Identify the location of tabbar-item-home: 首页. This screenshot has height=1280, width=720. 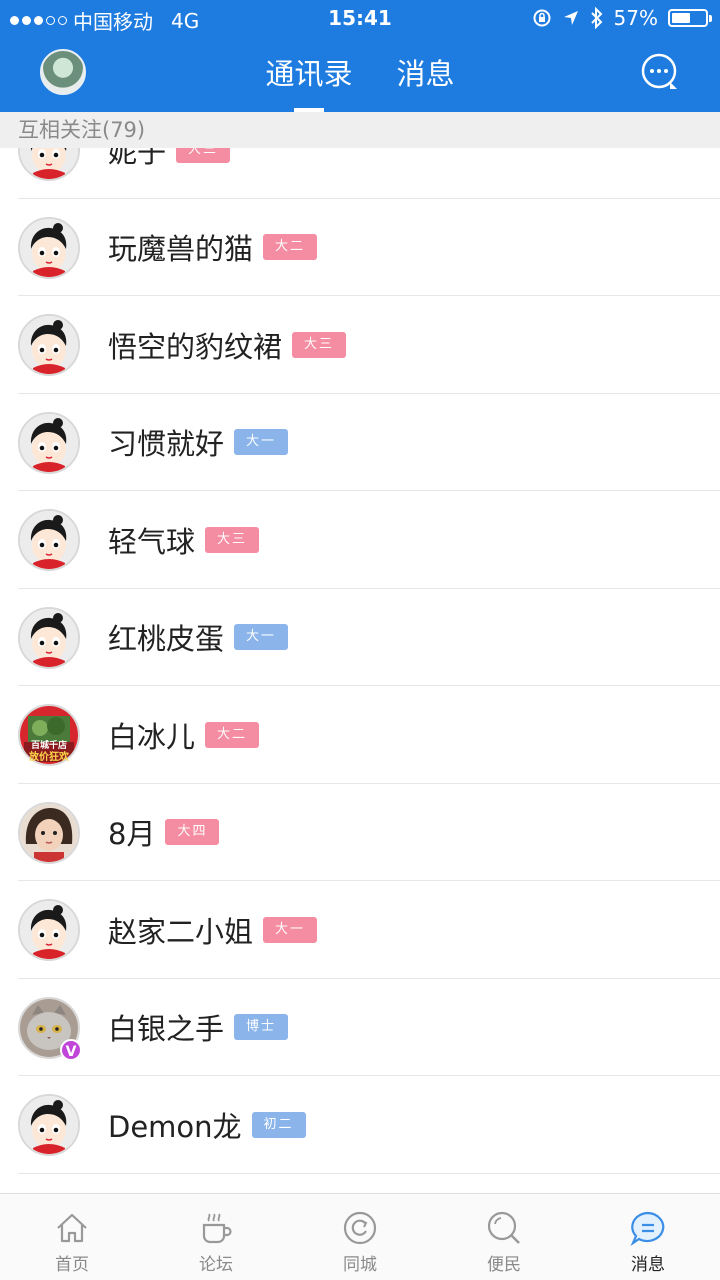
(72, 1237).